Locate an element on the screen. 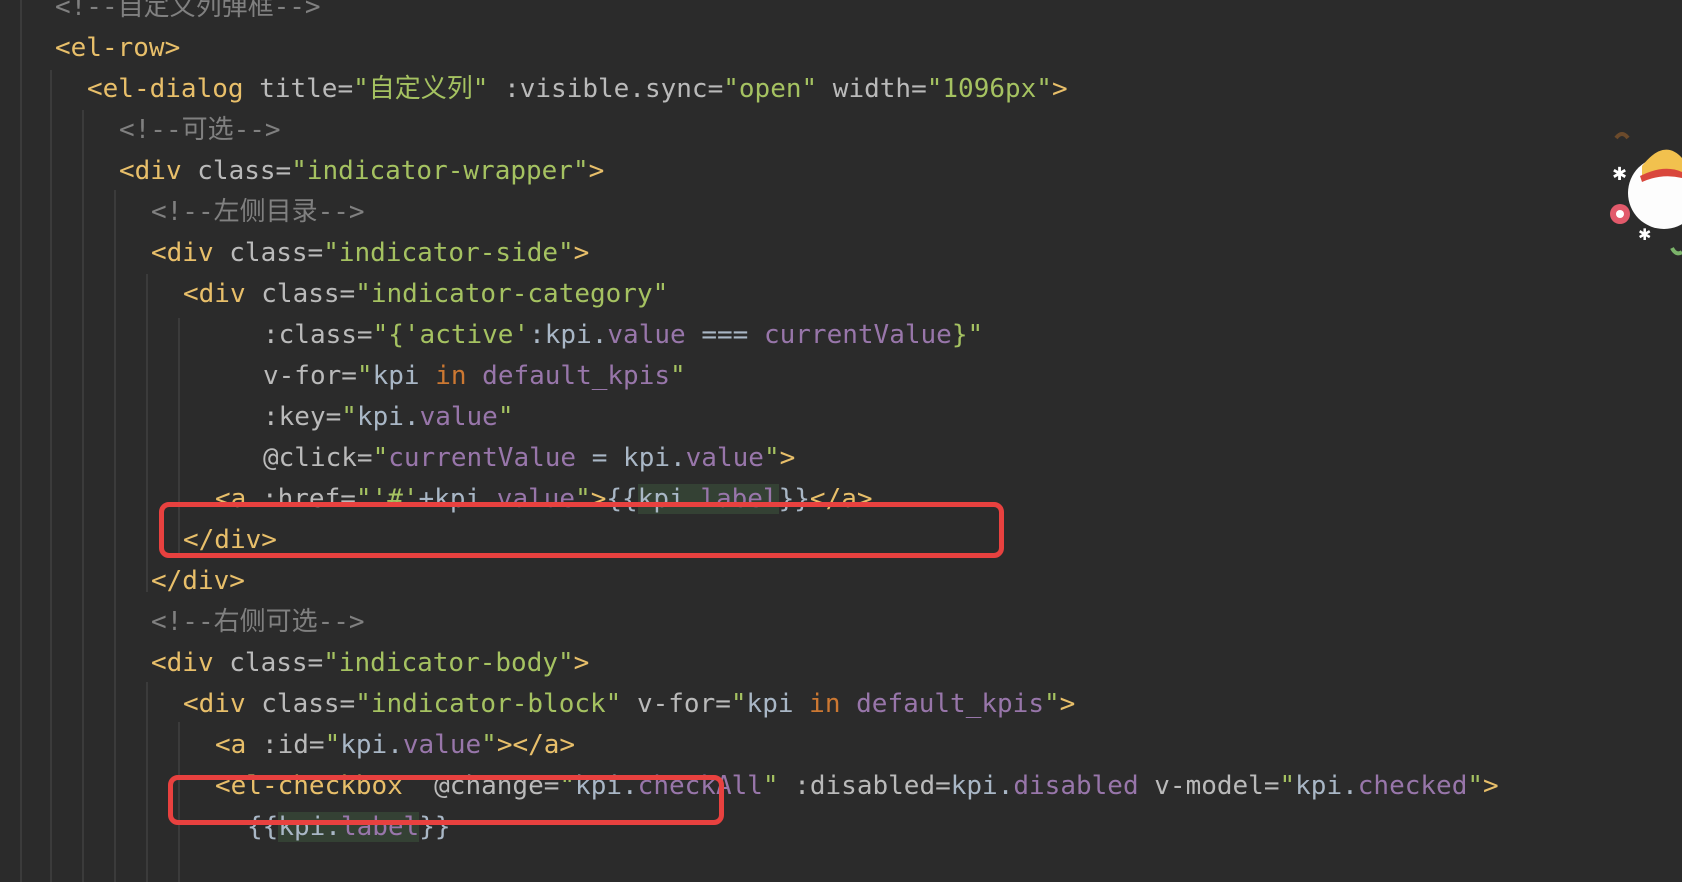  code-line: <a :id="kpi.value"></a> is located at coordinates (395, 745).